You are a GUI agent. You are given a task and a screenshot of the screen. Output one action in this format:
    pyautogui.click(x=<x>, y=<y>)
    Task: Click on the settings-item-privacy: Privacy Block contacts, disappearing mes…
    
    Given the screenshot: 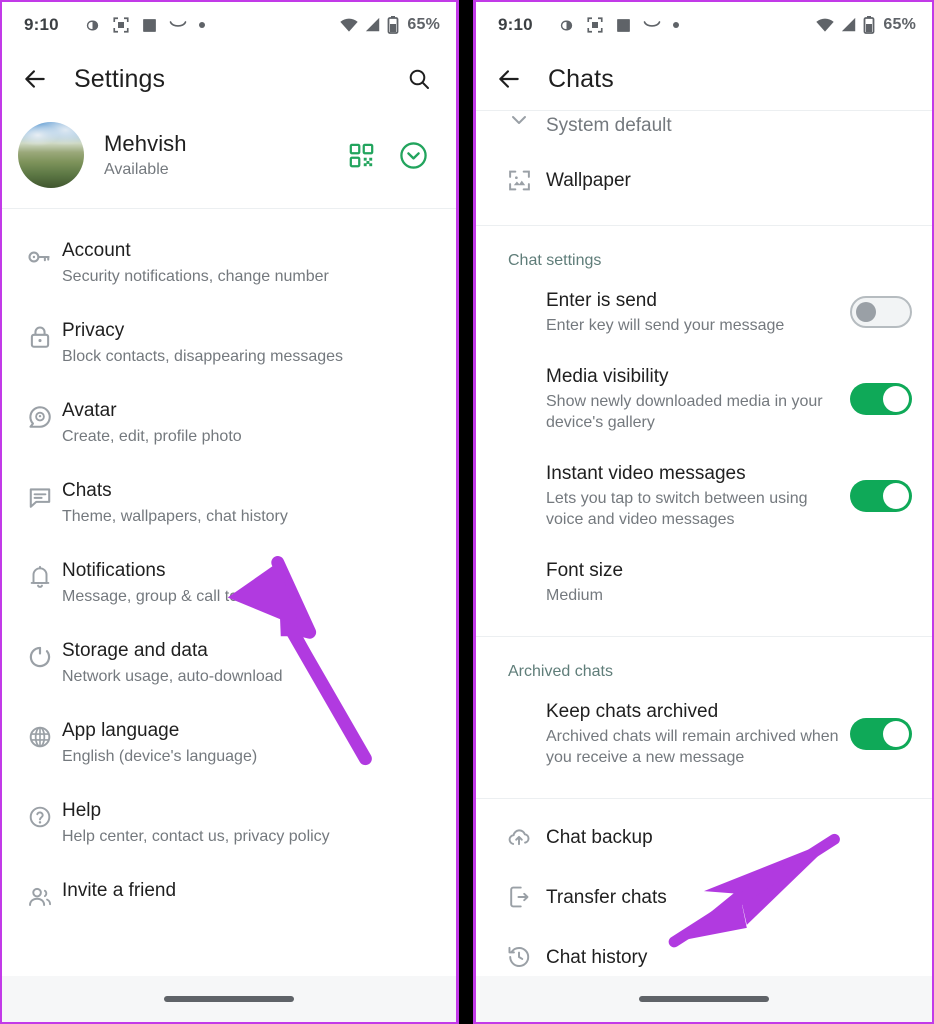 What is the action you would take?
    pyautogui.click(x=229, y=343)
    